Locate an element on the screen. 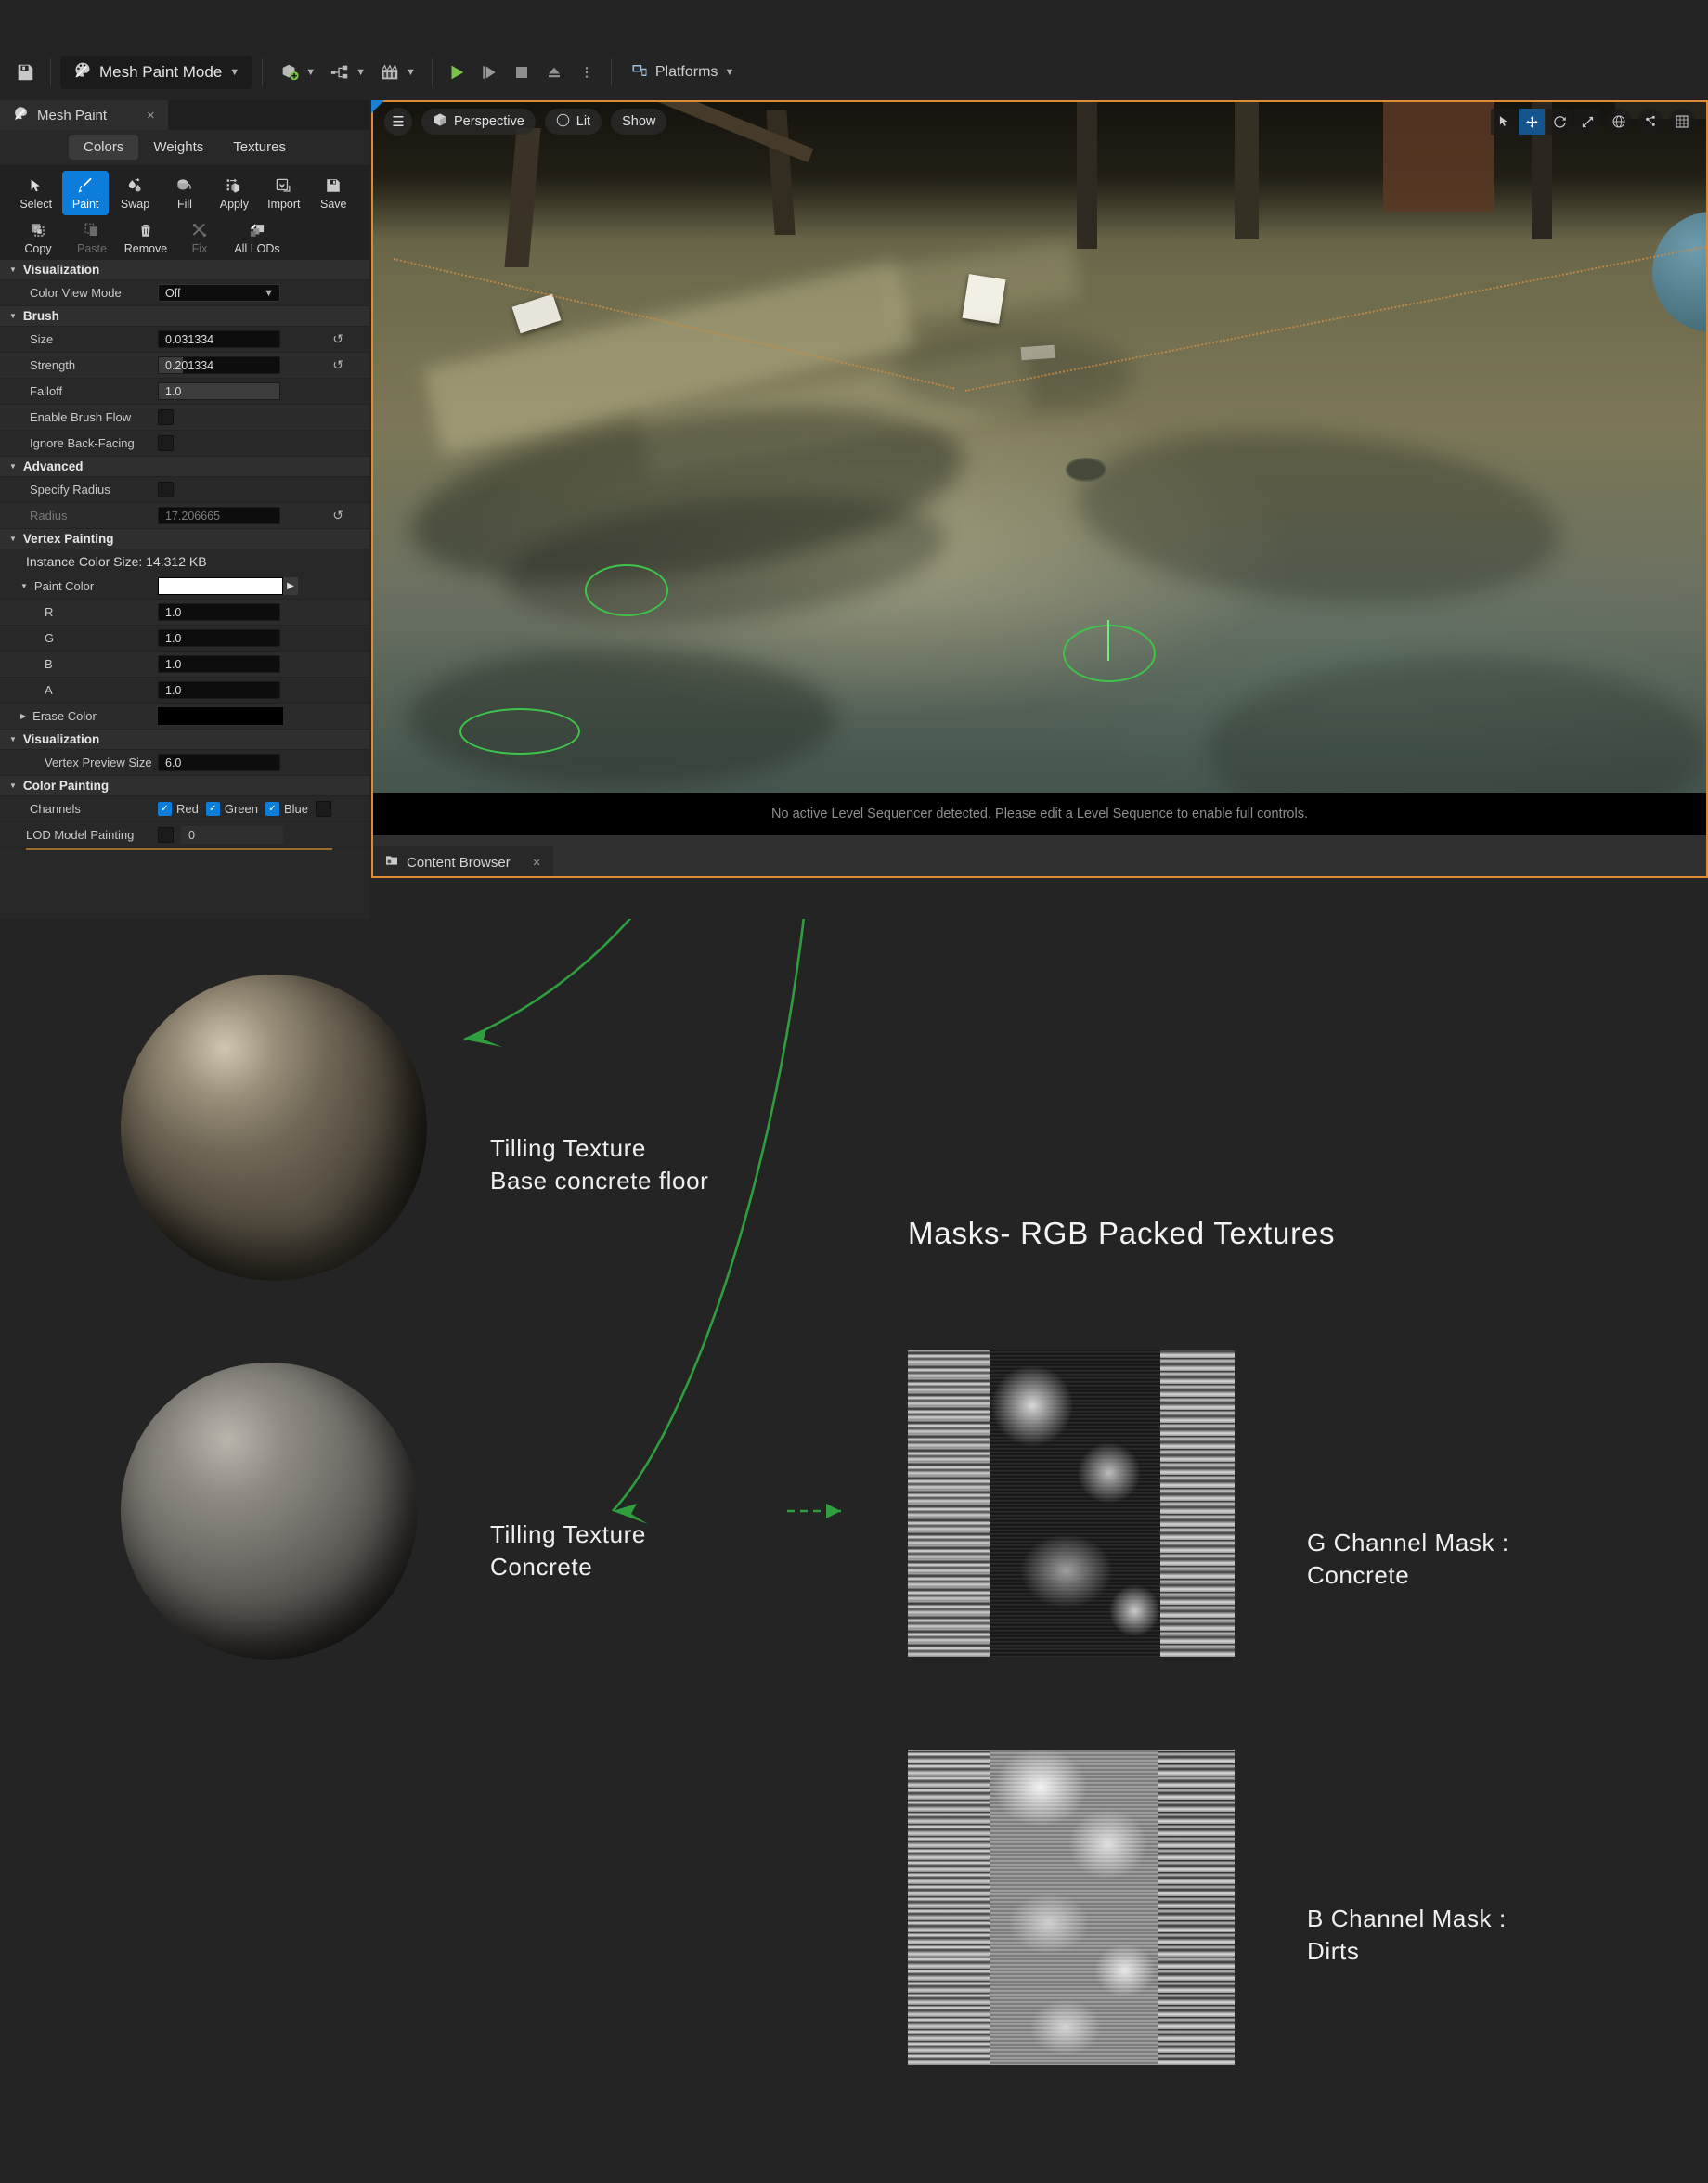 The width and height of the screenshot is (1708, 2183). mask-texture-g-channel is located at coordinates (1071, 1503).